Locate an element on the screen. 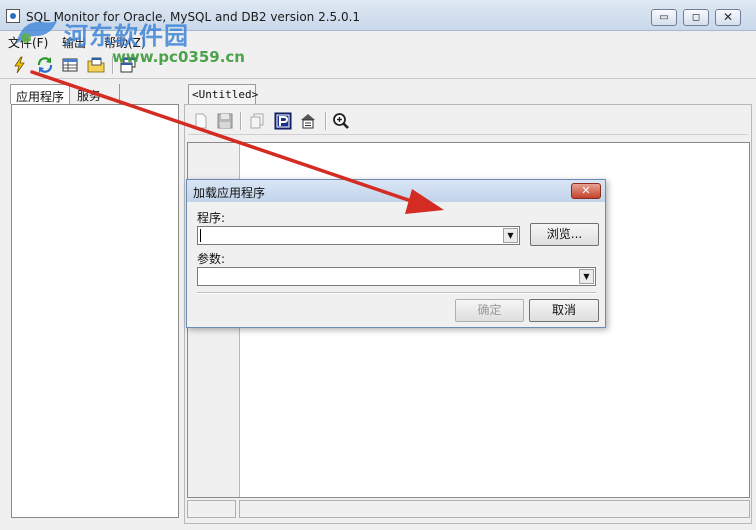  params-combobox: ▼ is located at coordinates (396, 276).